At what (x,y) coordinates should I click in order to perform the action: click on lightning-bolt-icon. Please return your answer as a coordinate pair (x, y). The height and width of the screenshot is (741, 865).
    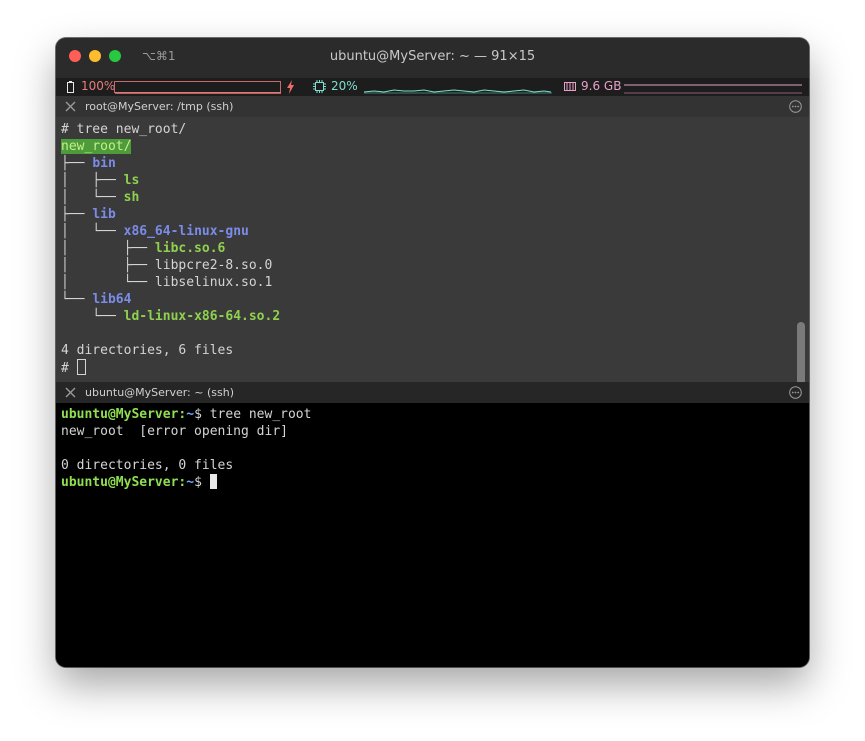
    Looking at the image, I should click on (290, 87).